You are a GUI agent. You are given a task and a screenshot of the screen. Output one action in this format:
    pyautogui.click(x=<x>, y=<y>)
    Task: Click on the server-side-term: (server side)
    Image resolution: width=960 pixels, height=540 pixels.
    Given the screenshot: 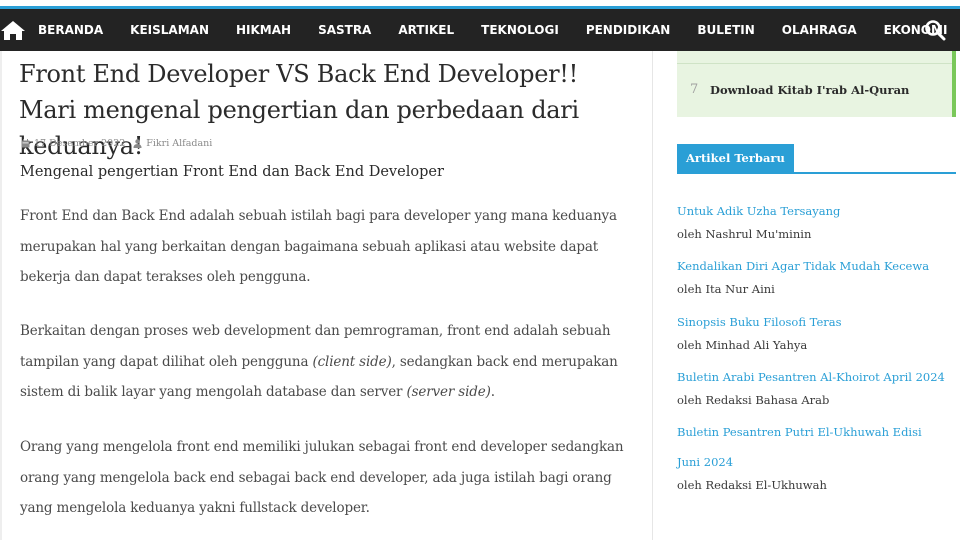 What is the action you would take?
    pyautogui.click(x=448, y=392)
    